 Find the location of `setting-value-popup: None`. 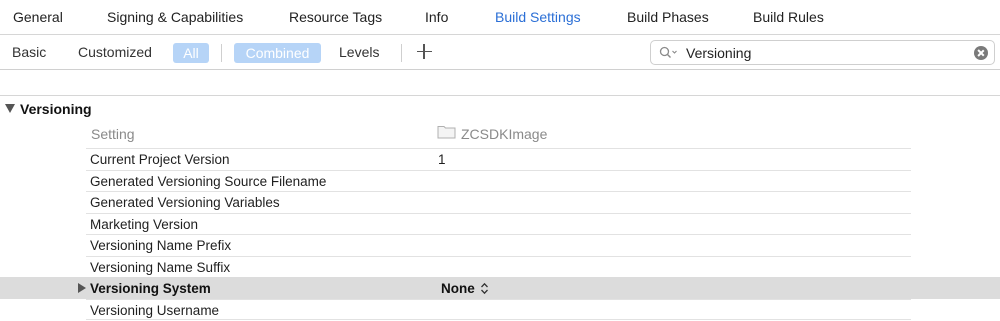

setting-value-popup: None is located at coordinates (458, 288).